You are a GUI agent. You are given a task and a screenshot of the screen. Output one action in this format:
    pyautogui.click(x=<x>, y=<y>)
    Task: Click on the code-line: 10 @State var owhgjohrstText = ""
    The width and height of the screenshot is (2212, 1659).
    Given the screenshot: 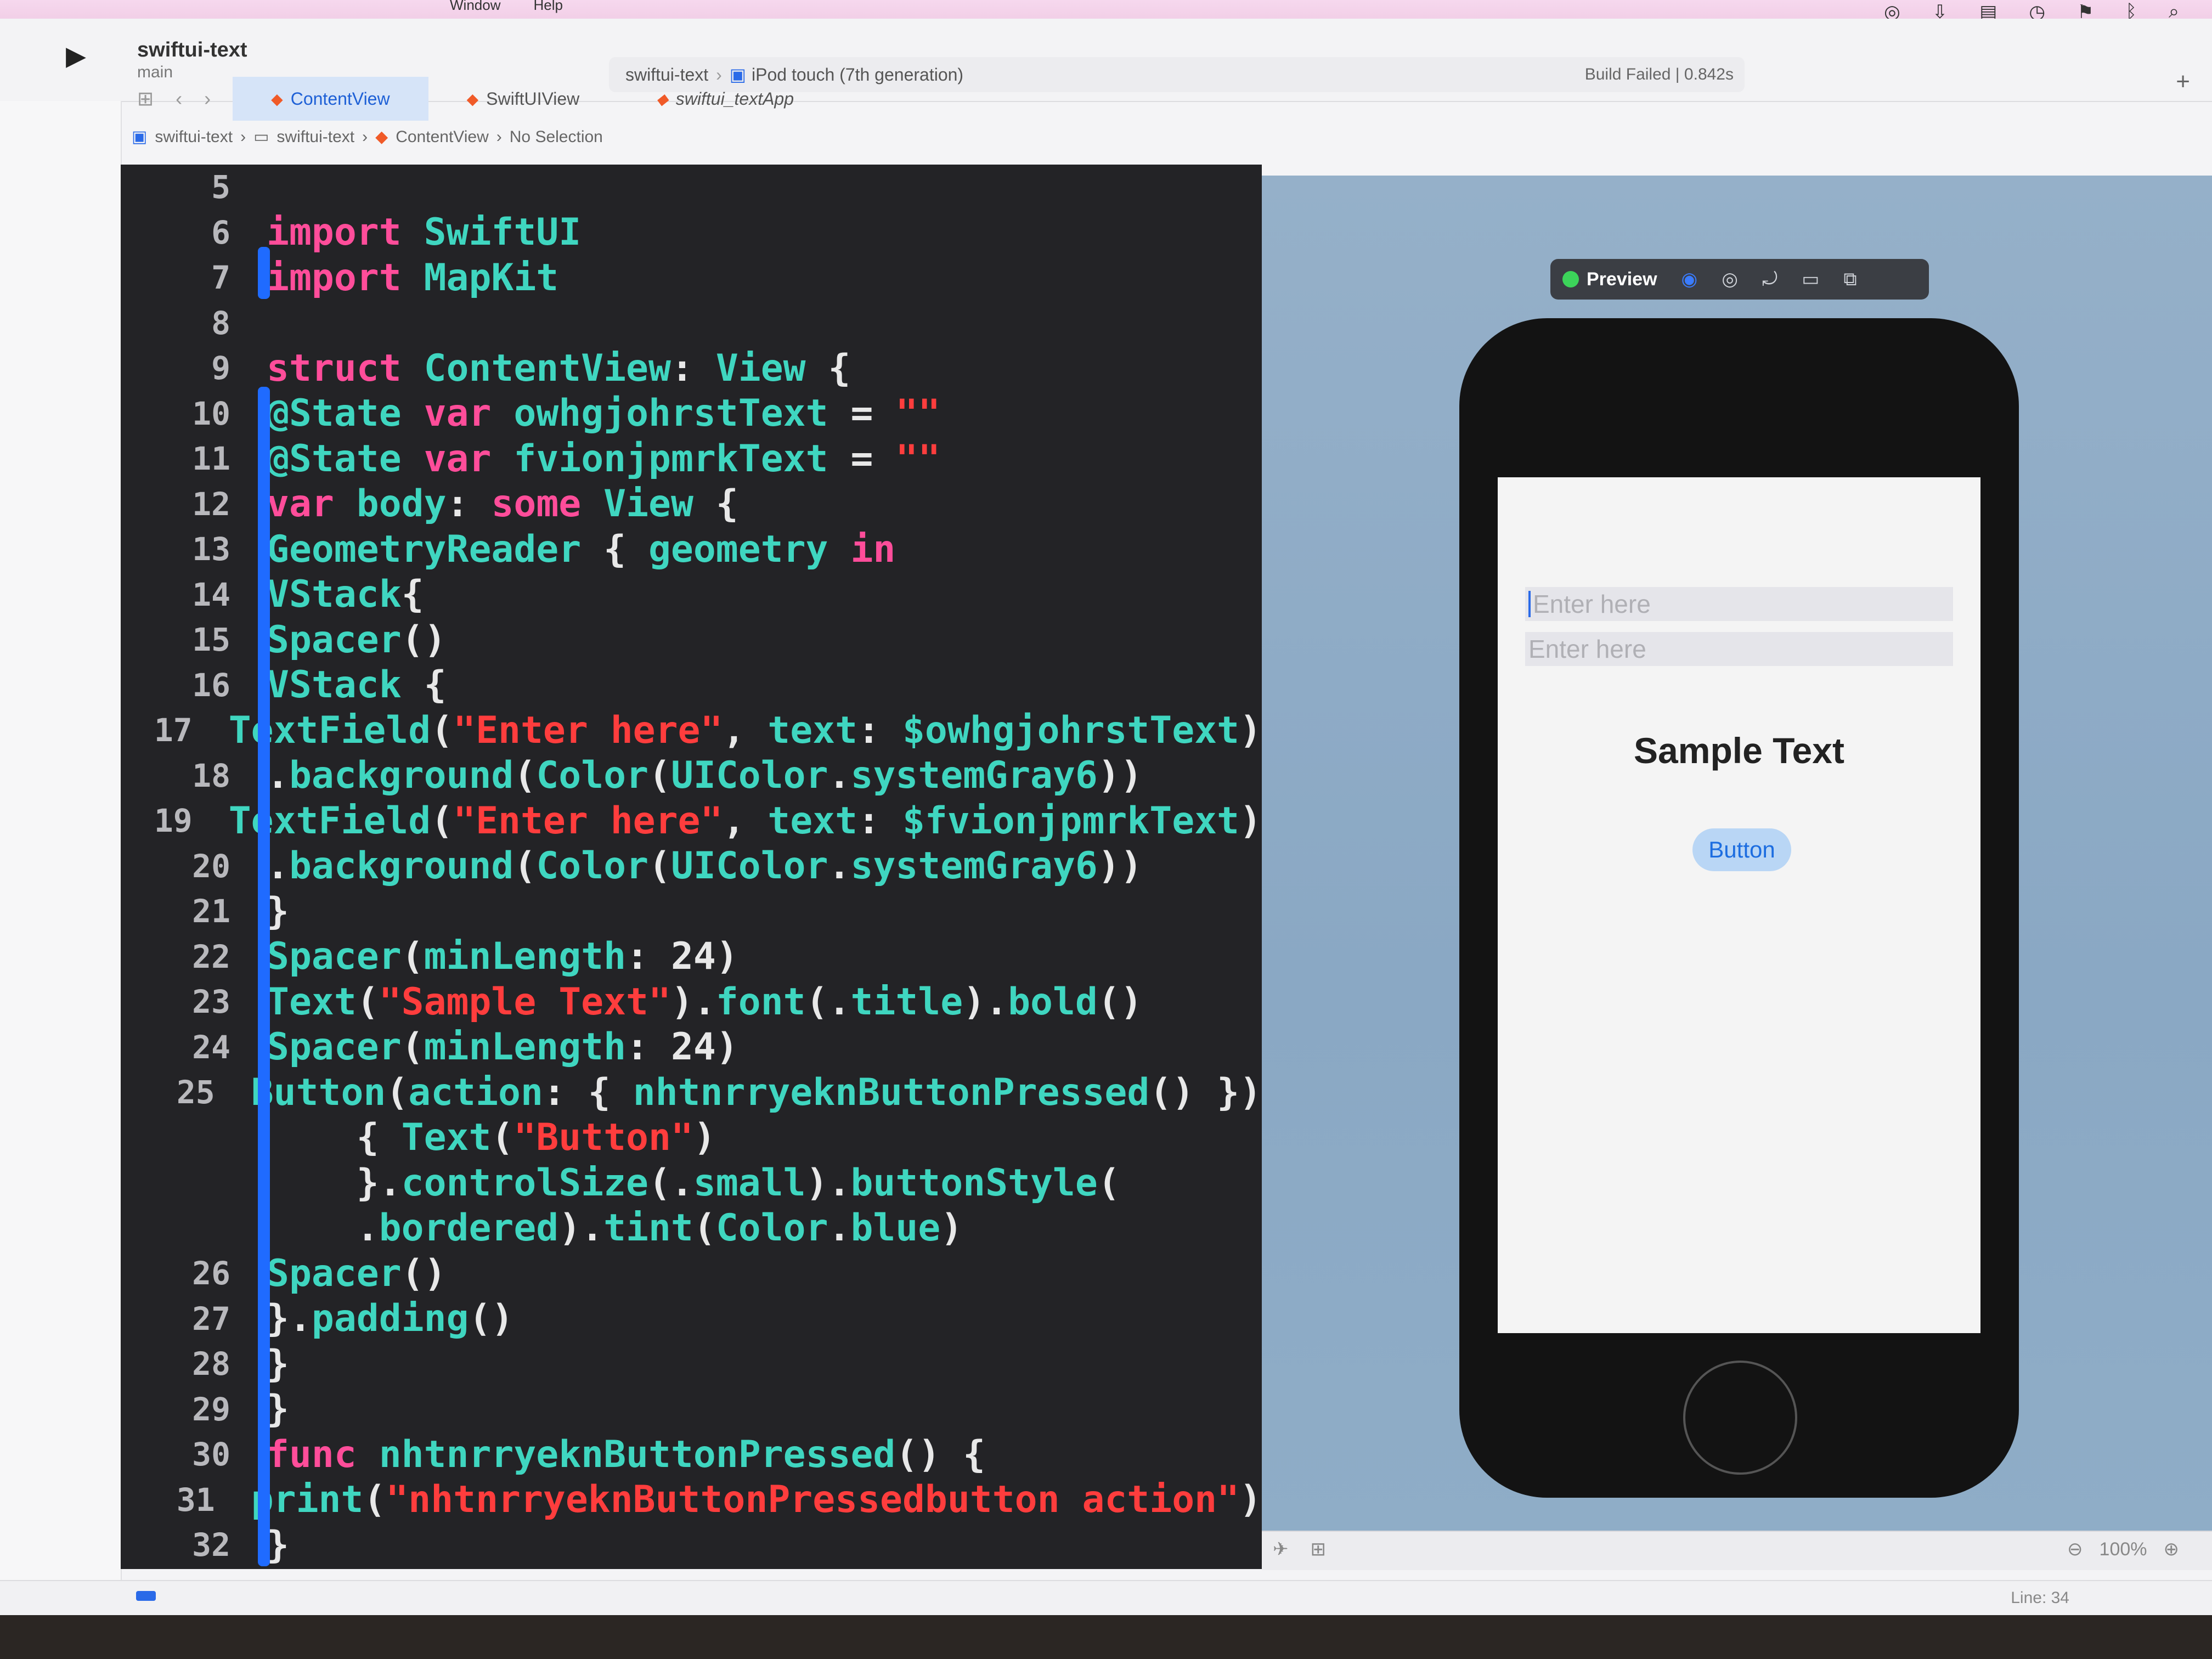 What is the action you would take?
    pyautogui.click(x=691, y=414)
    